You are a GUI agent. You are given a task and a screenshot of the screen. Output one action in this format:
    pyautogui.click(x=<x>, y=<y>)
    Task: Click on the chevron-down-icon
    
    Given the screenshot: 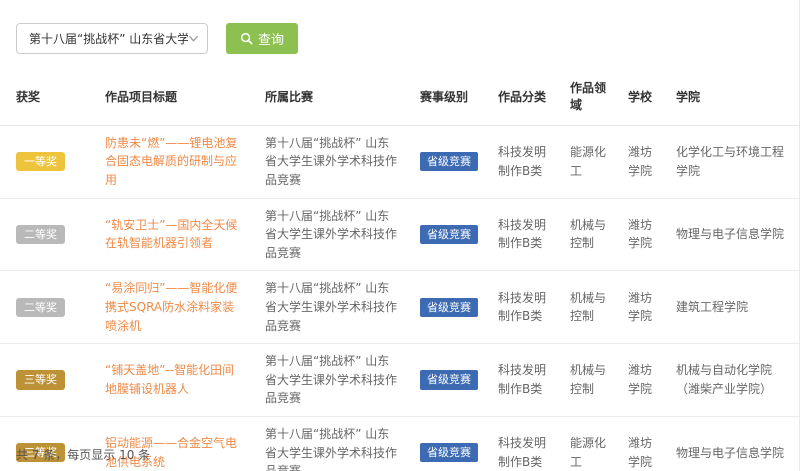 What is the action you would take?
    pyautogui.click(x=193, y=38)
    